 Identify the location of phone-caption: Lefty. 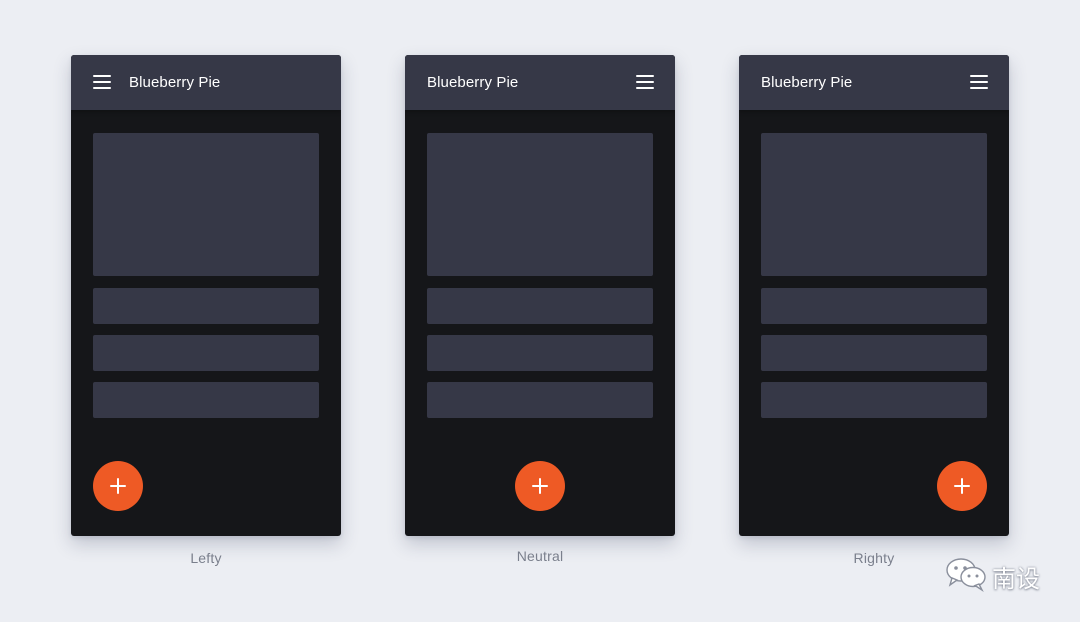
(206, 558).